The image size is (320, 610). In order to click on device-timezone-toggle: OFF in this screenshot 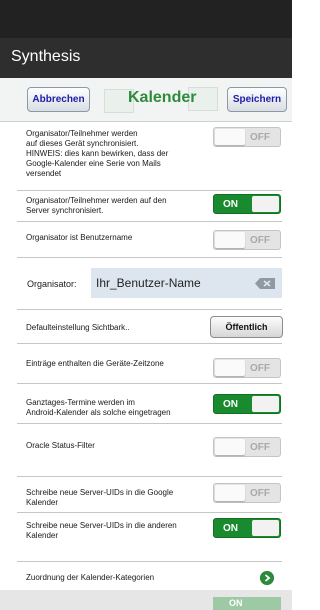, I will do `click(247, 368)`.